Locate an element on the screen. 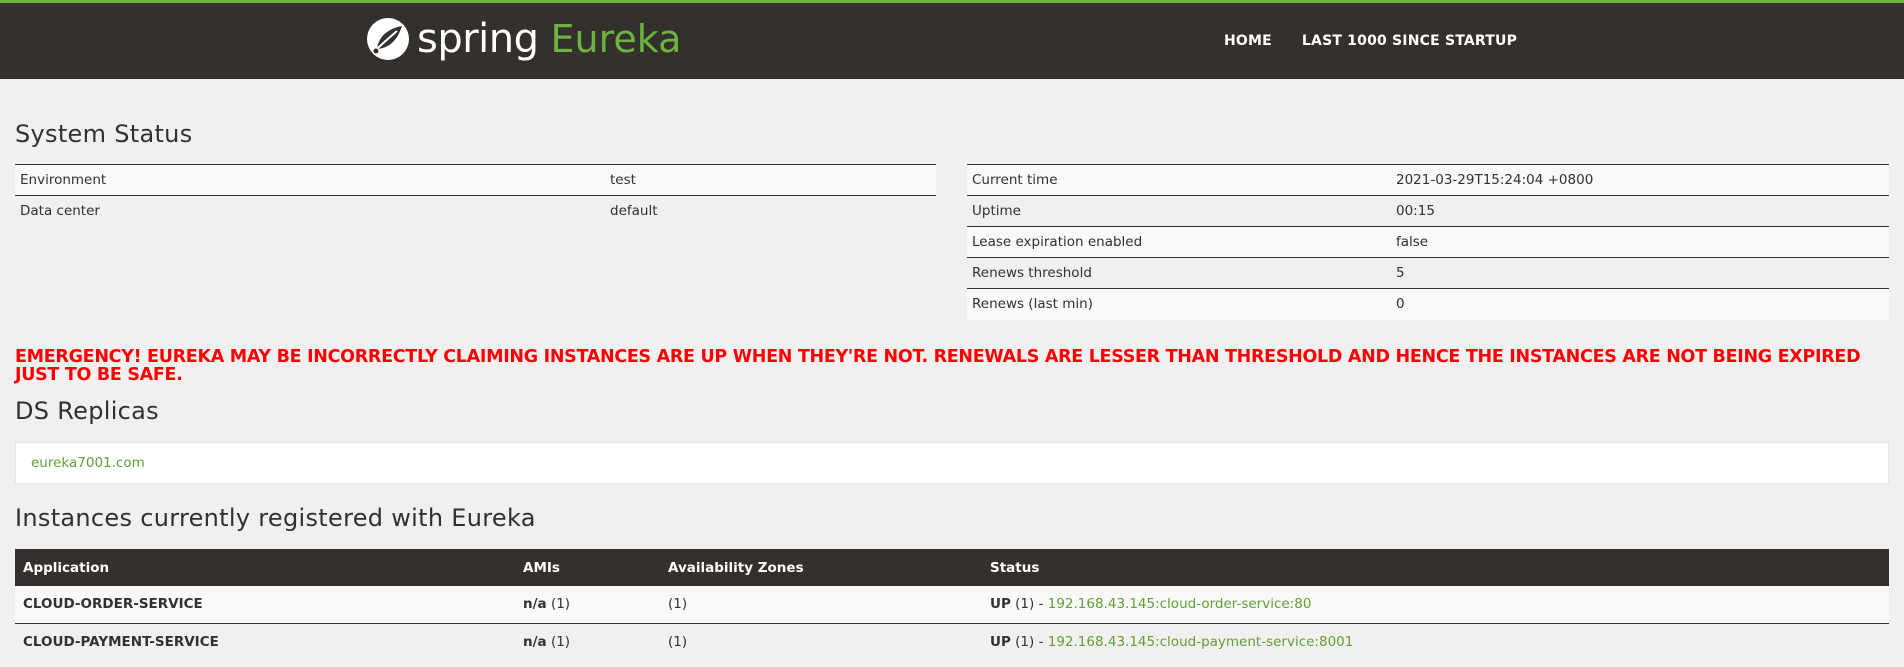 The height and width of the screenshot is (667, 1904). stat-label: Data center is located at coordinates (310, 211).